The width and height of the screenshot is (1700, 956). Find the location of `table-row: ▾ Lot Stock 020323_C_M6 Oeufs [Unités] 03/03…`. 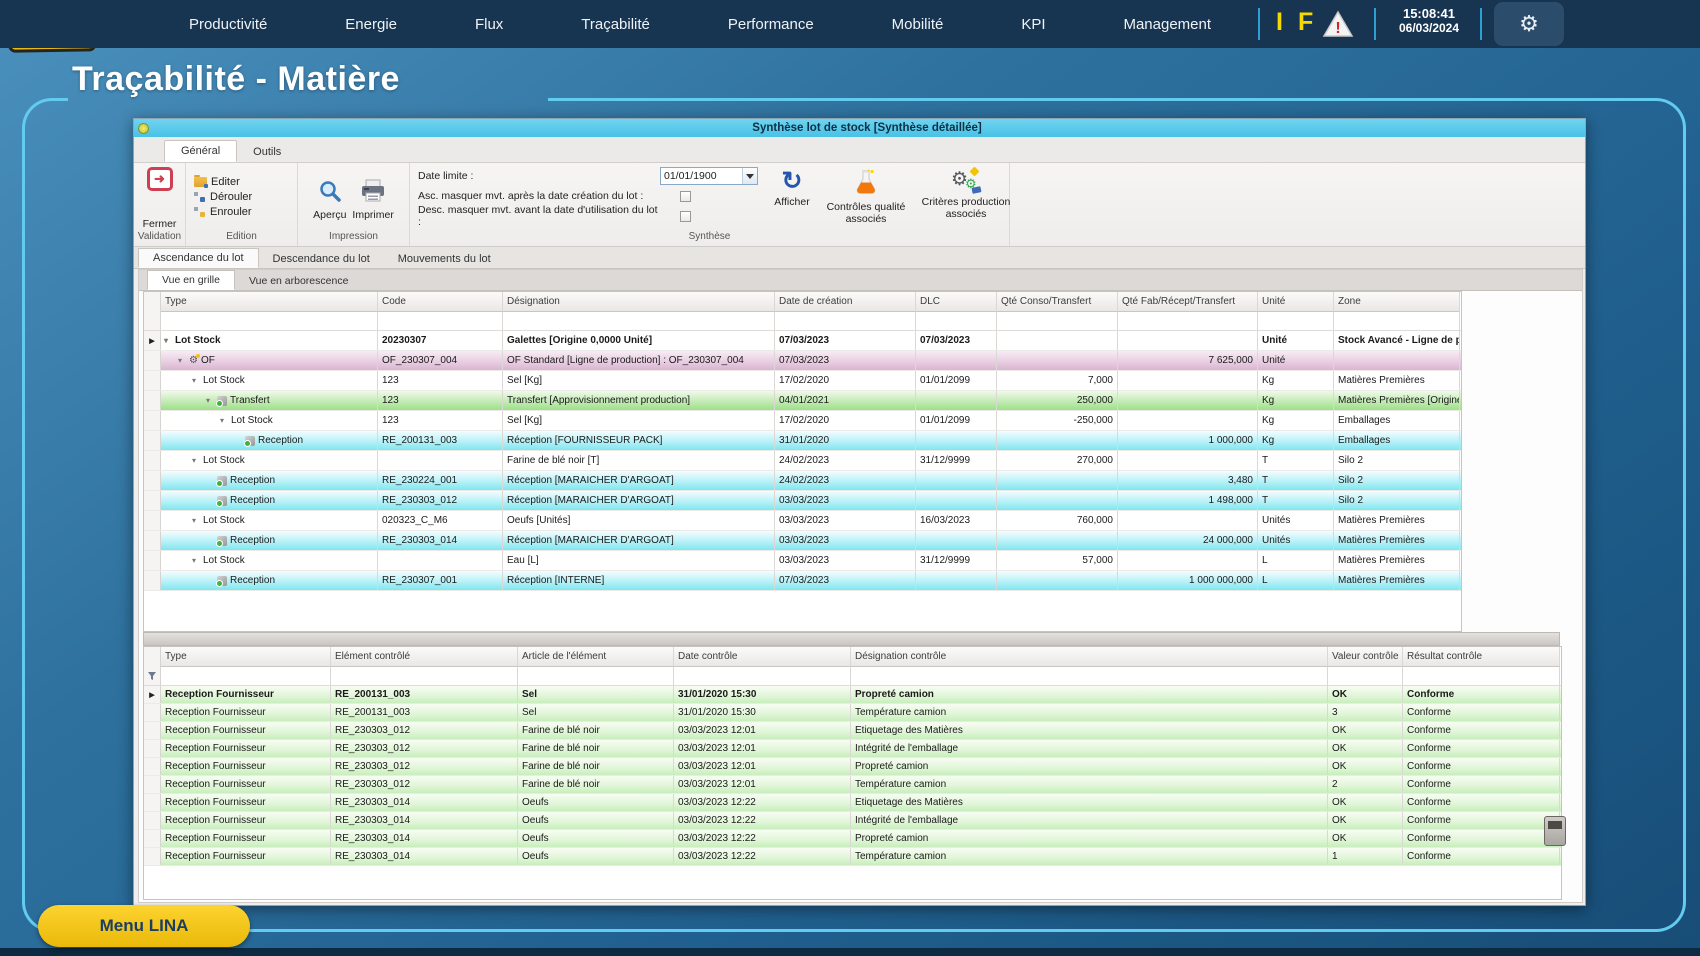

table-row: ▾ Lot Stock 020323_C_M6 Oeufs [Unités] 03/03… is located at coordinates (802, 521).